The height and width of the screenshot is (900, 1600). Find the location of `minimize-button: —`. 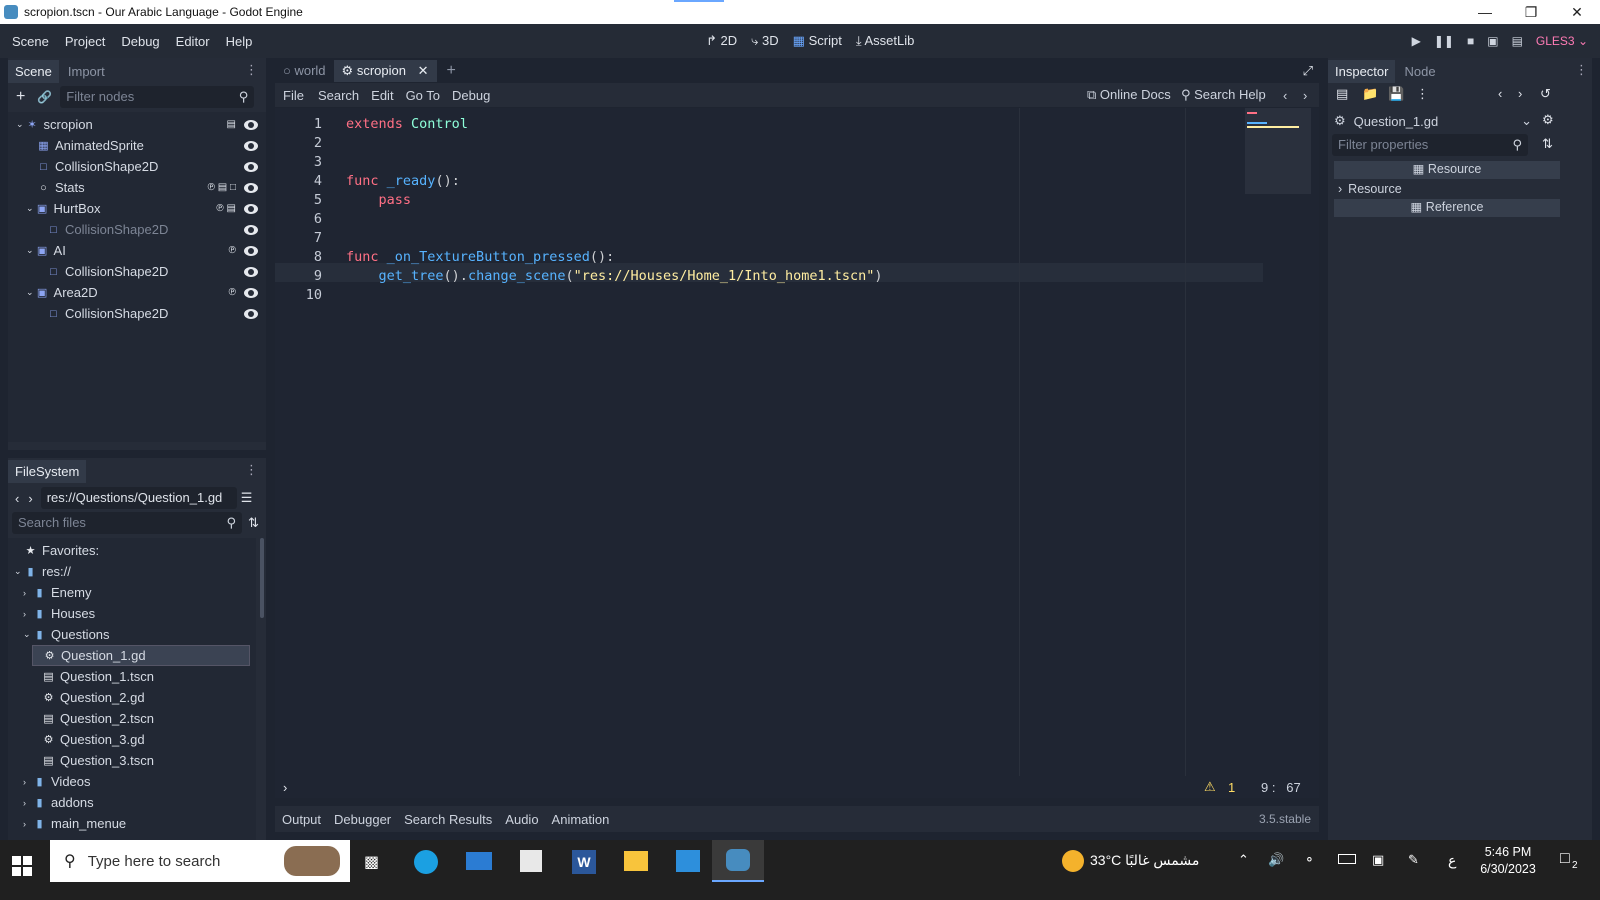

minimize-button: — is located at coordinates (1485, 12).